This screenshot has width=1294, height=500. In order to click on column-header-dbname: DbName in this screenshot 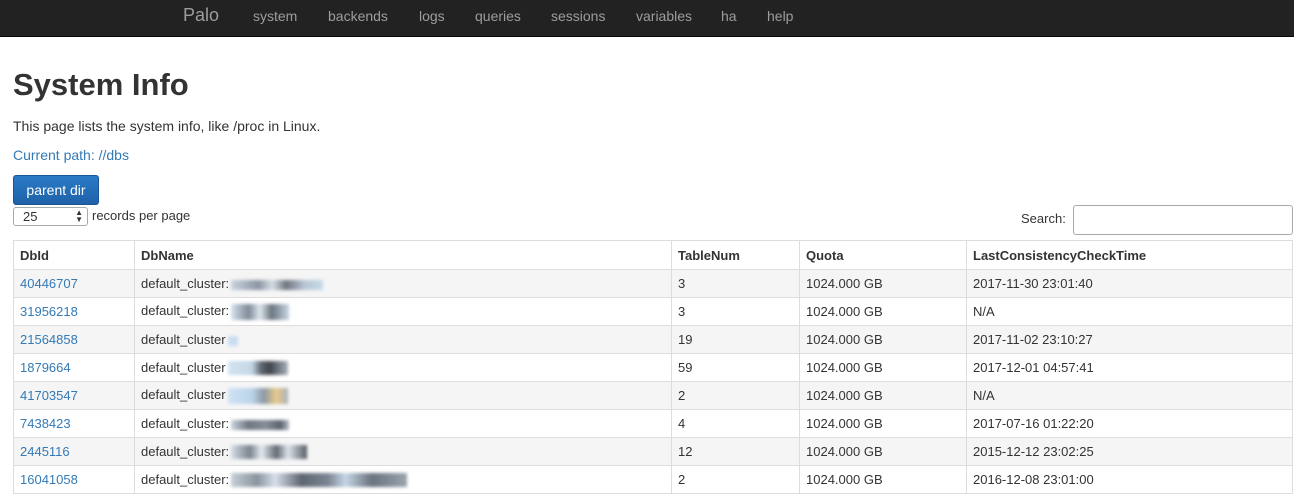, I will do `click(403, 255)`.